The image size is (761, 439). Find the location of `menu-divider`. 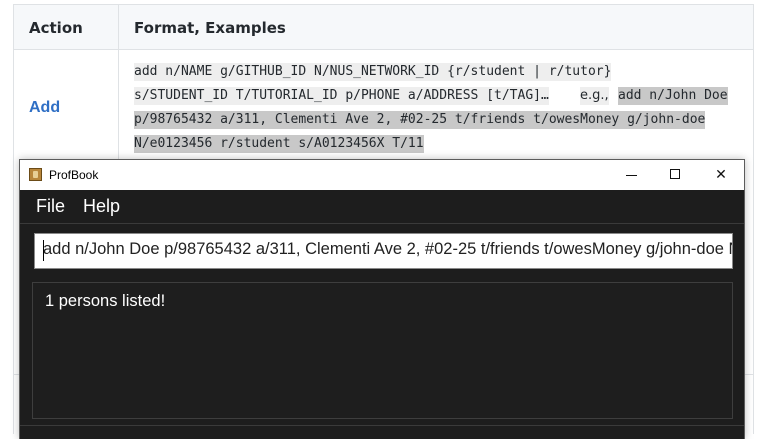

menu-divider is located at coordinates (382, 223).